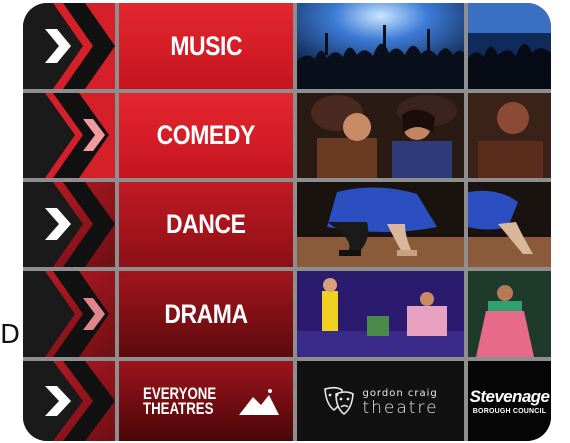 The height and width of the screenshot is (443, 570). I want to click on logo-name: Stevenage, so click(509, 396).